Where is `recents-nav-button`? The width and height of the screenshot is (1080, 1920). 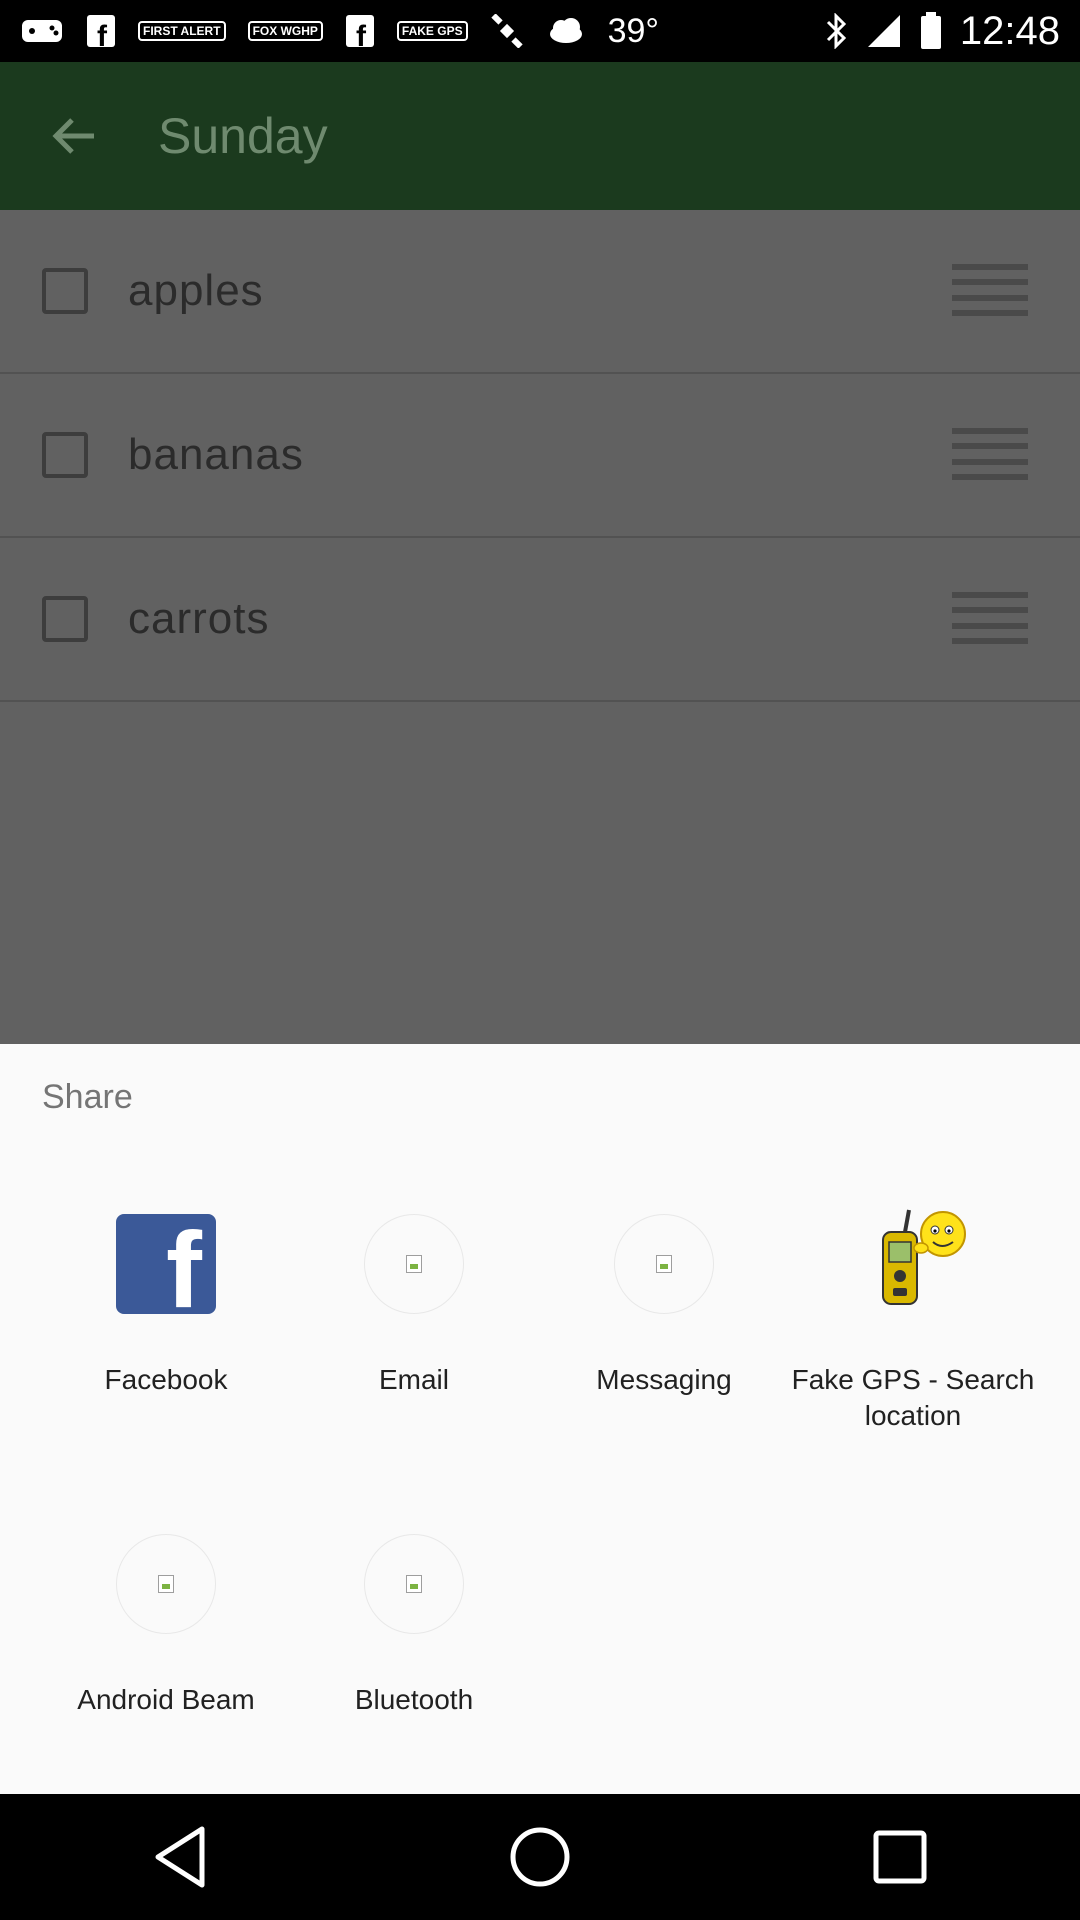
recents-nav-button is located at coordinates (900, 1857).